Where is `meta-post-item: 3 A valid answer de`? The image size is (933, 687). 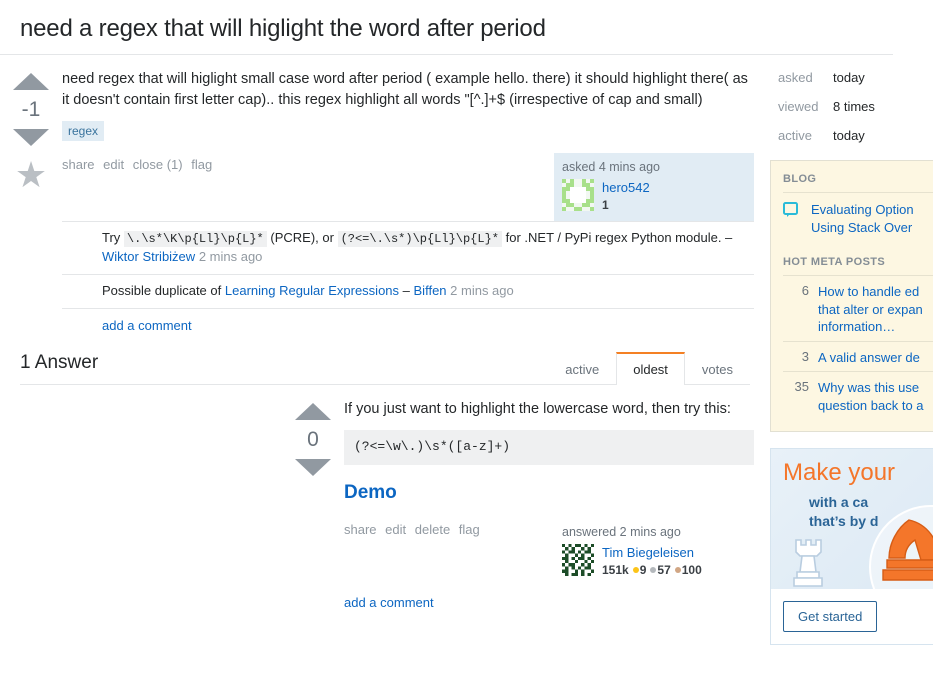
meta-post-item: 3 A valid answer de is located at coordinates (858, 356).